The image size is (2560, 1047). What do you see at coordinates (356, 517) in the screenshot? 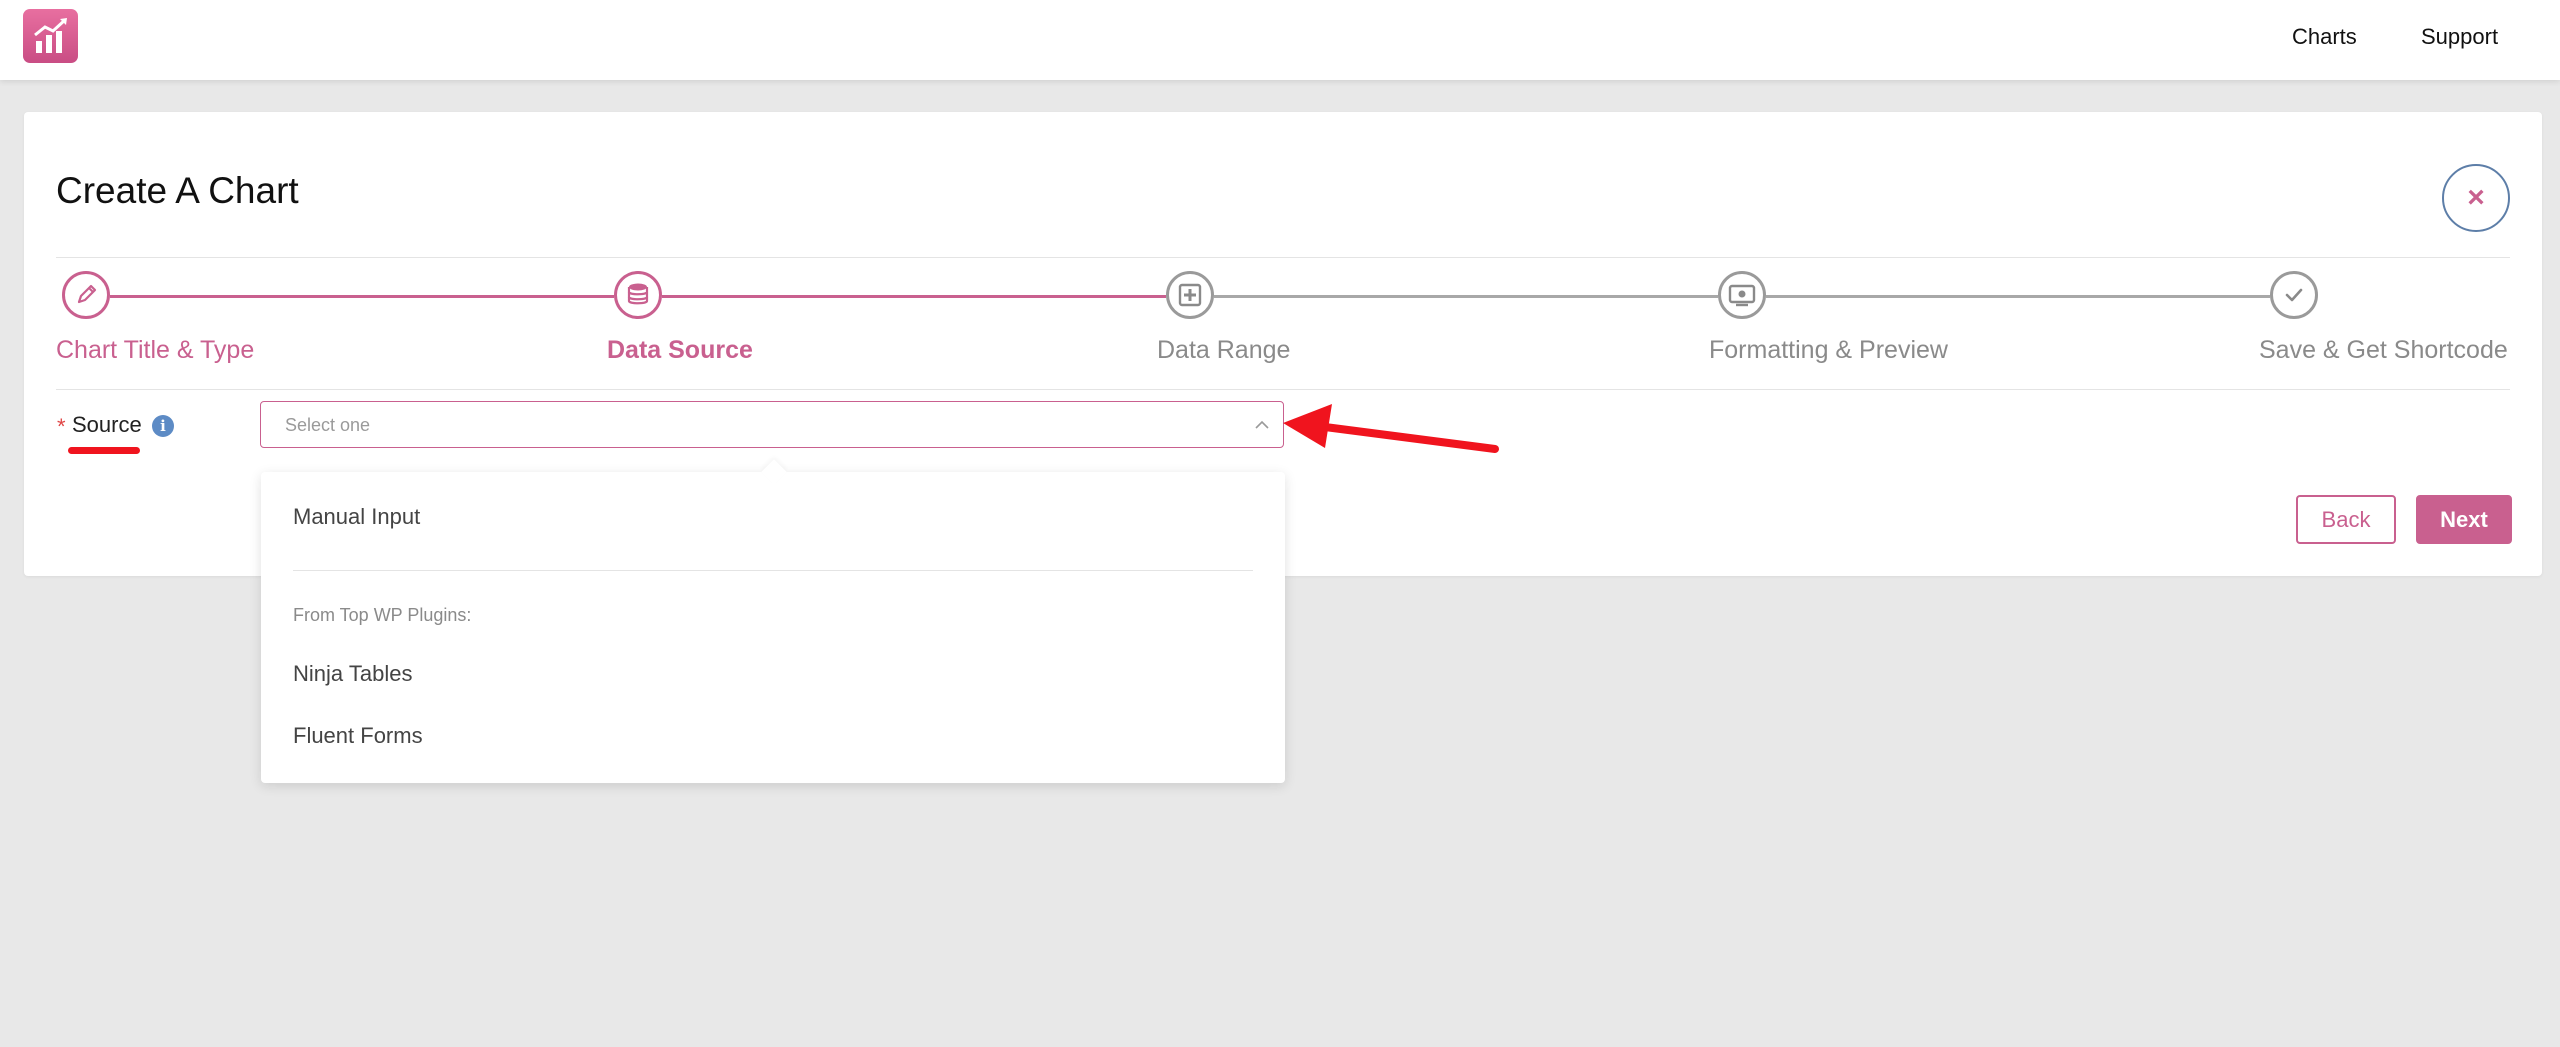
I see `dropdown-option-manual-input: Manual Input` at bounding box center [356, 517].